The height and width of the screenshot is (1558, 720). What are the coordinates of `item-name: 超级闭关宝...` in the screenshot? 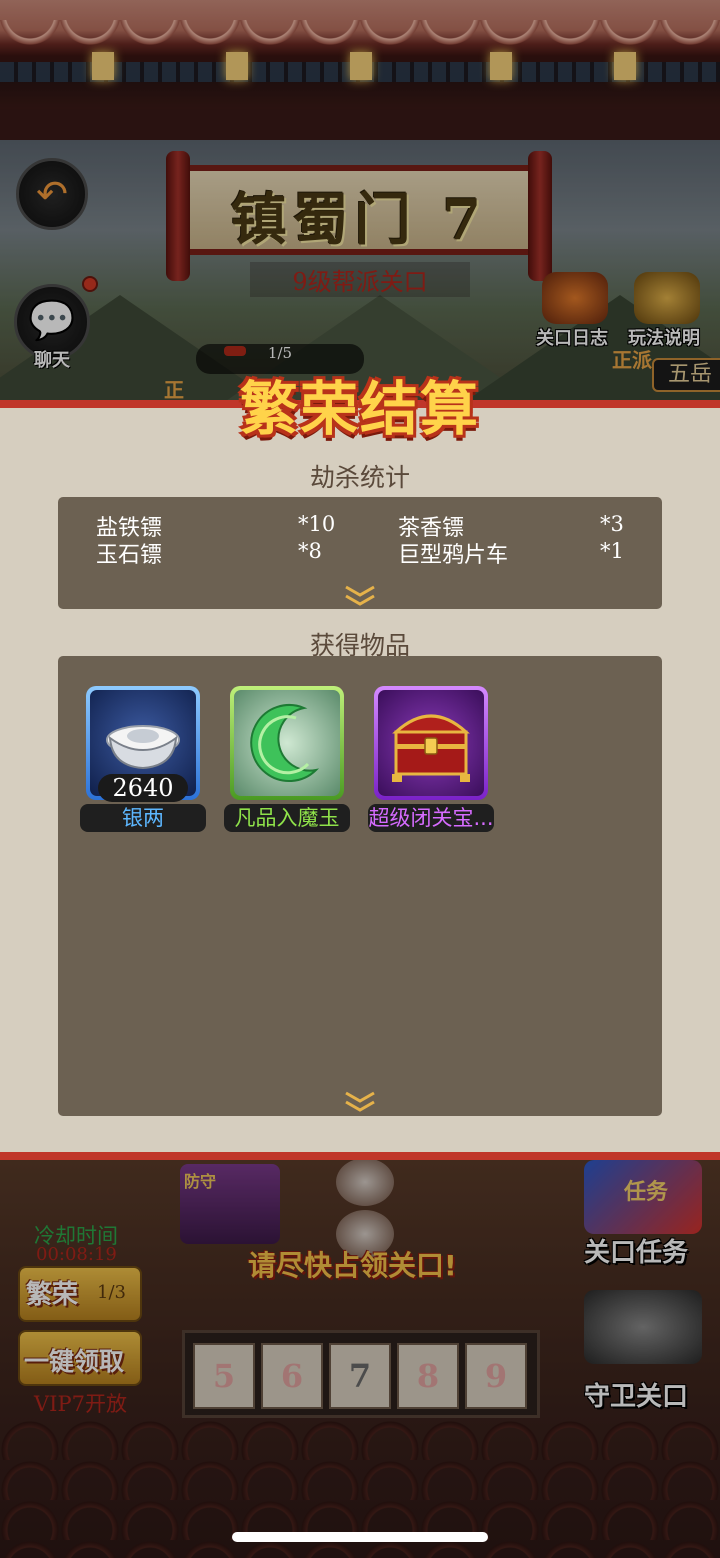 It's located at (431, 818).